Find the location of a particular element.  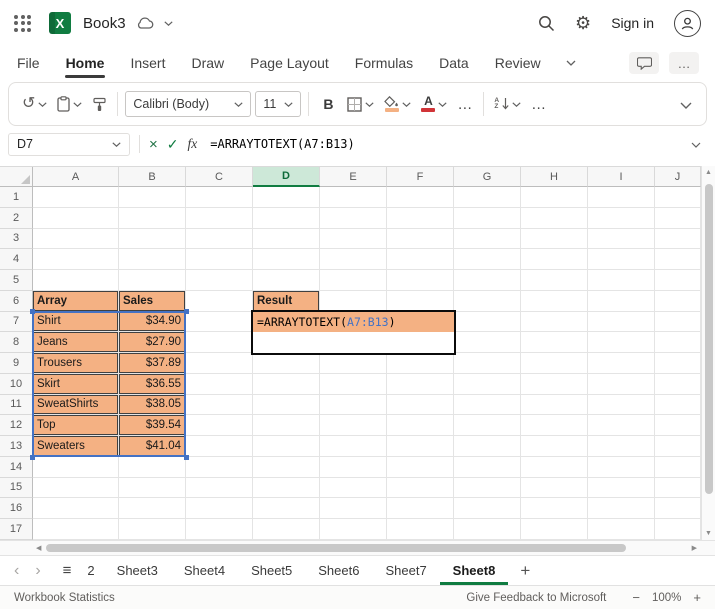

cell-D6: Result is located at coordinates (286, 301).